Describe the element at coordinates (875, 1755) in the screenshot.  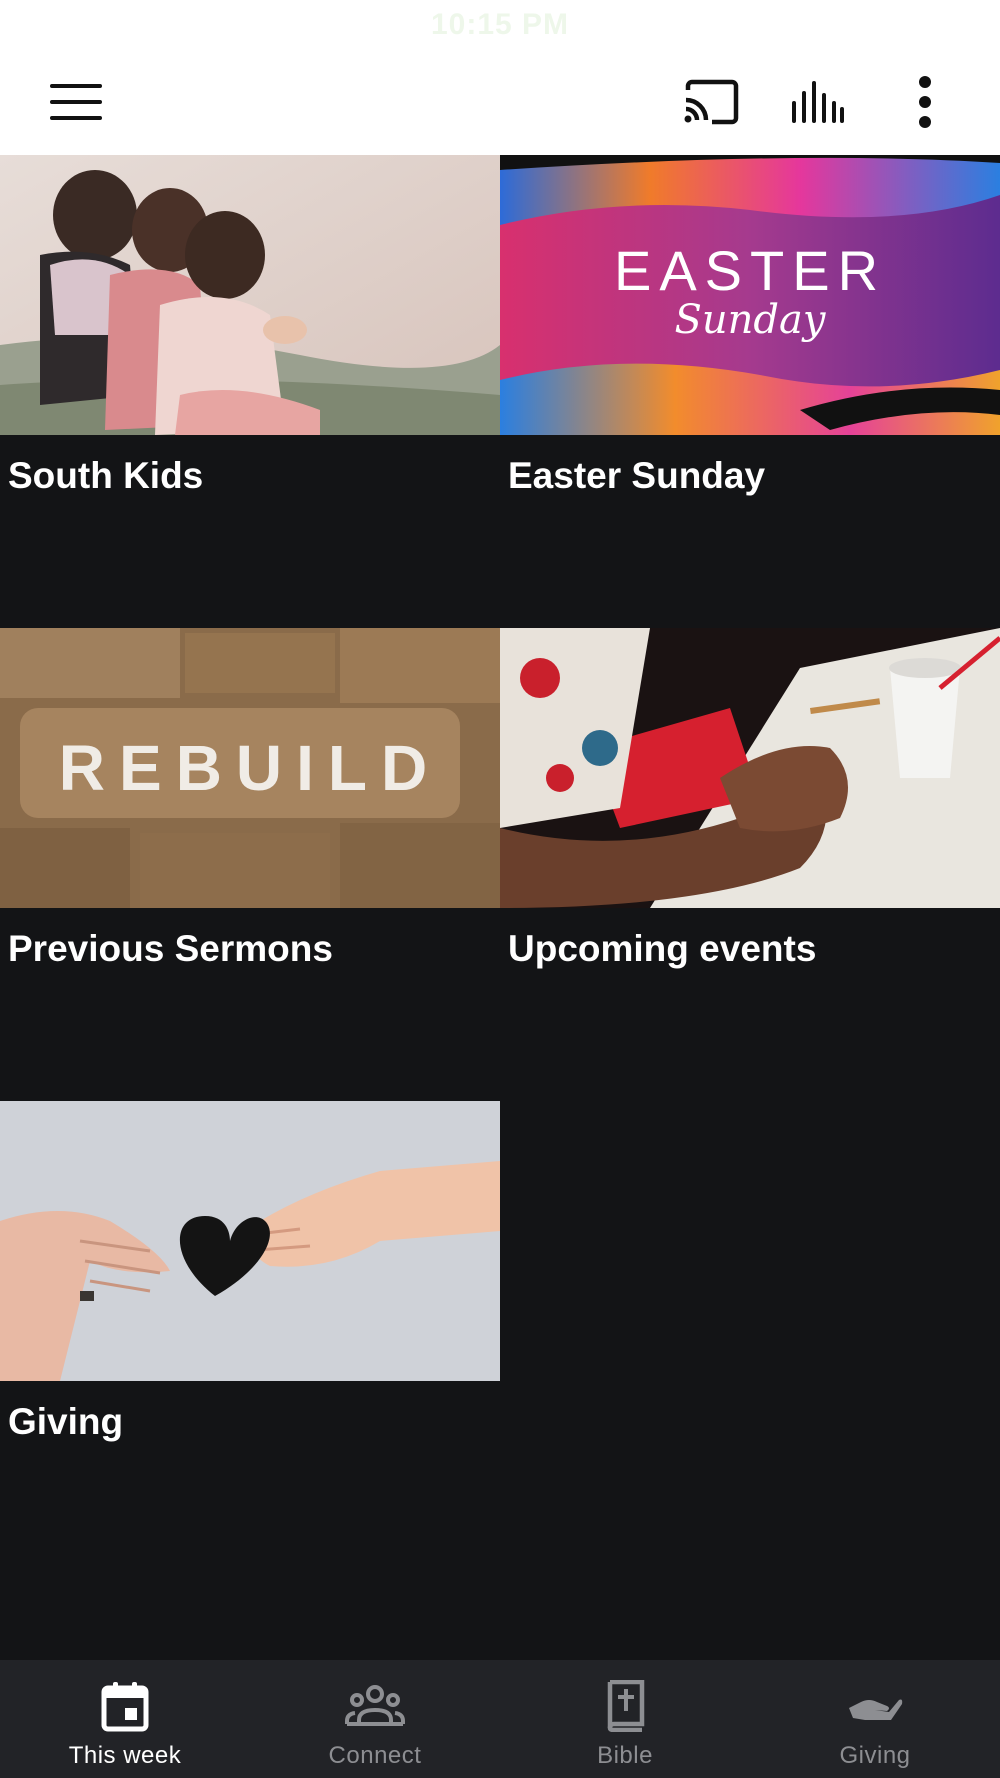
I see `nav-label-giving: Giving` at that location.